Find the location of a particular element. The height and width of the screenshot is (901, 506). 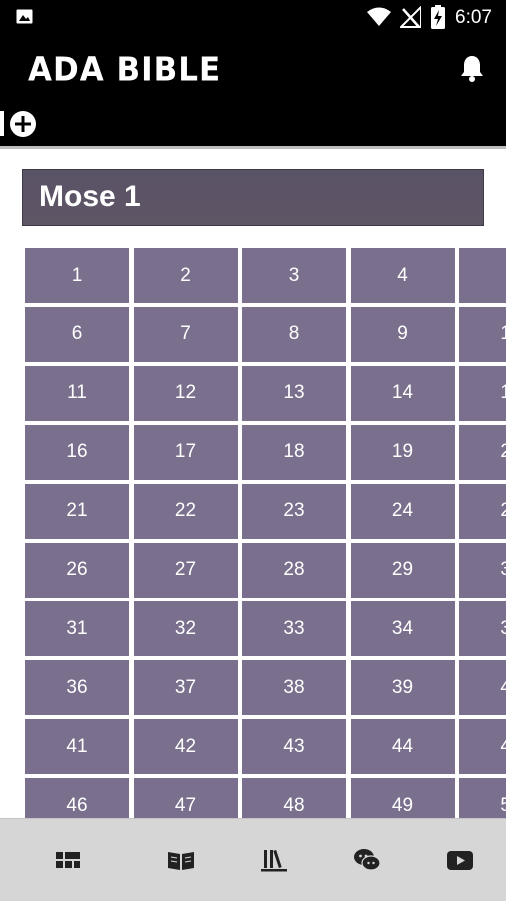

verse-button-14: 14 is located at coordinates (402, 393).